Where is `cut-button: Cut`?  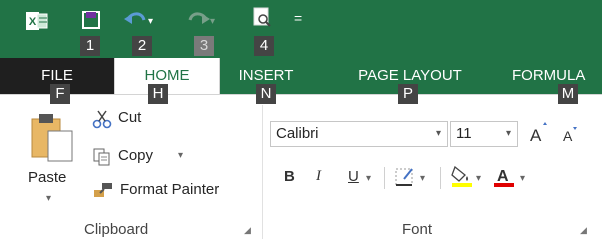
cut-button: Cut is located at coordinates (122, 119).